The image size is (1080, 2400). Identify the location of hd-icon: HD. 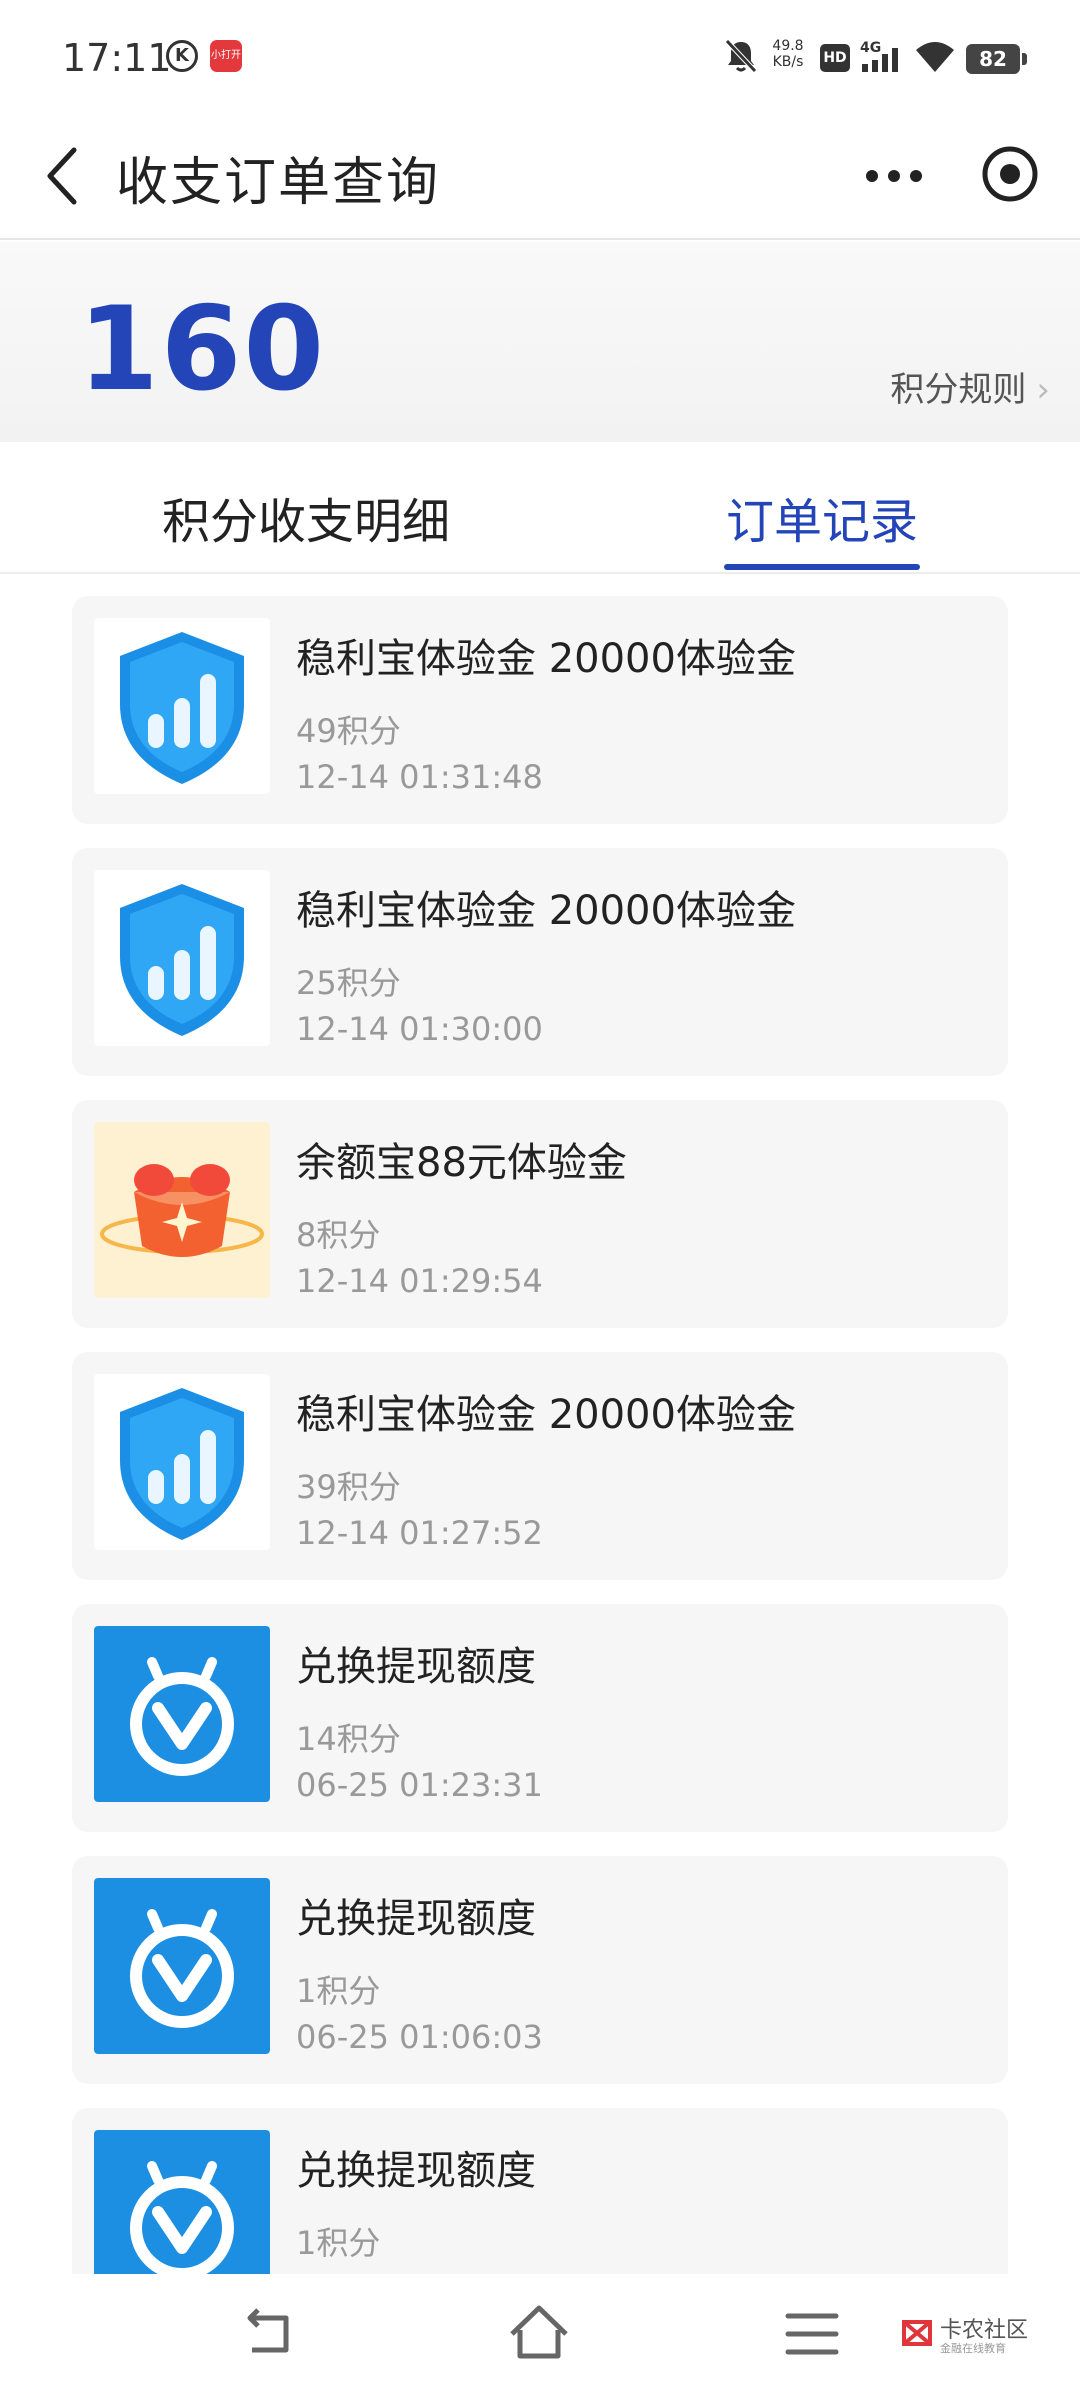
(835, 58).